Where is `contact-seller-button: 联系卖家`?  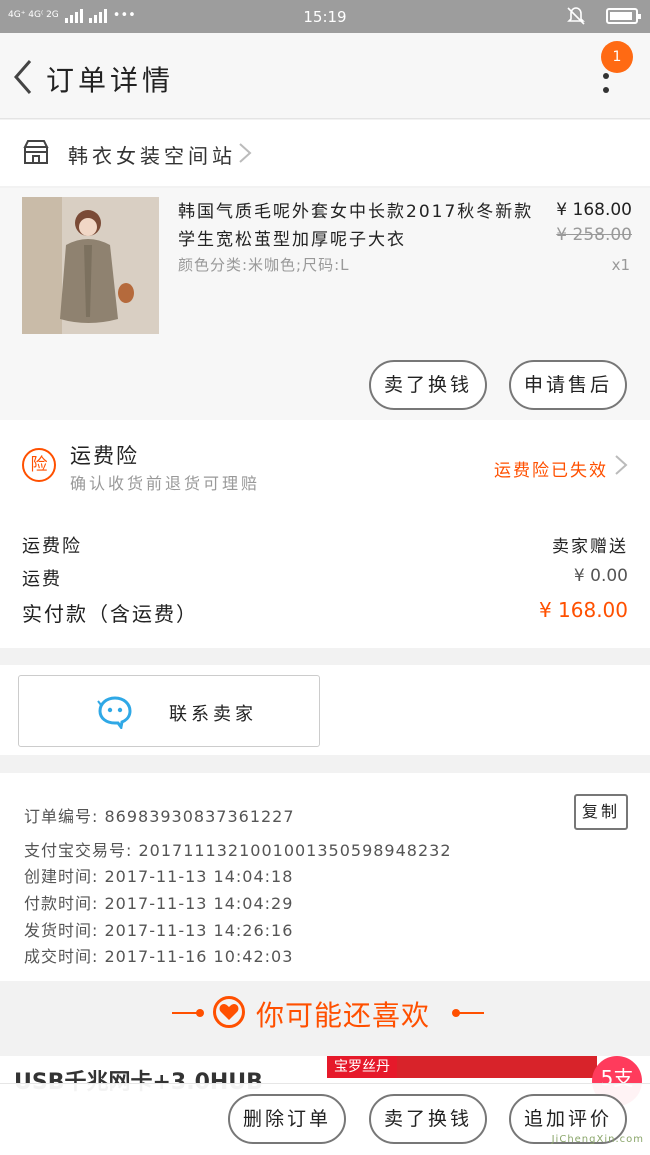
contact-seller-button: 联系卖家 is located at coordinates (169, 711).